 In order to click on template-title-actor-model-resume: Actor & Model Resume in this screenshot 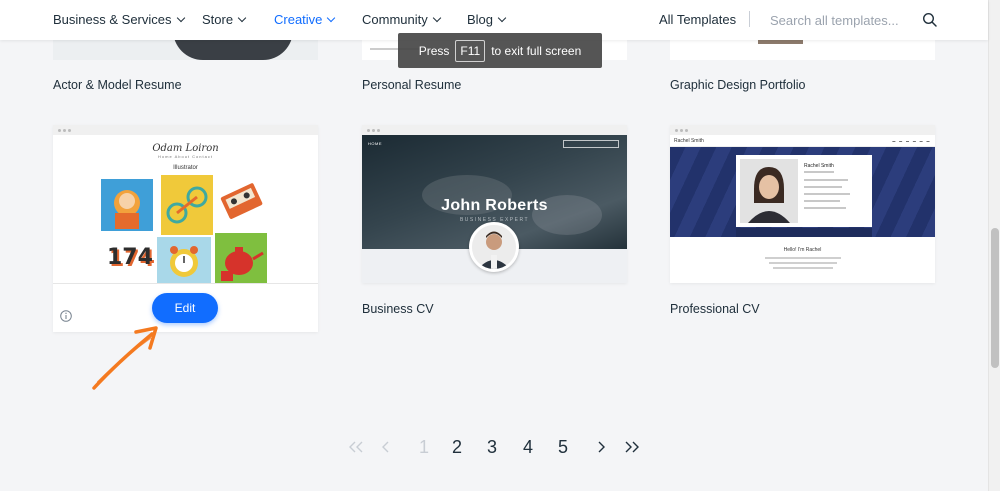, I will do `click(117, 85)`.